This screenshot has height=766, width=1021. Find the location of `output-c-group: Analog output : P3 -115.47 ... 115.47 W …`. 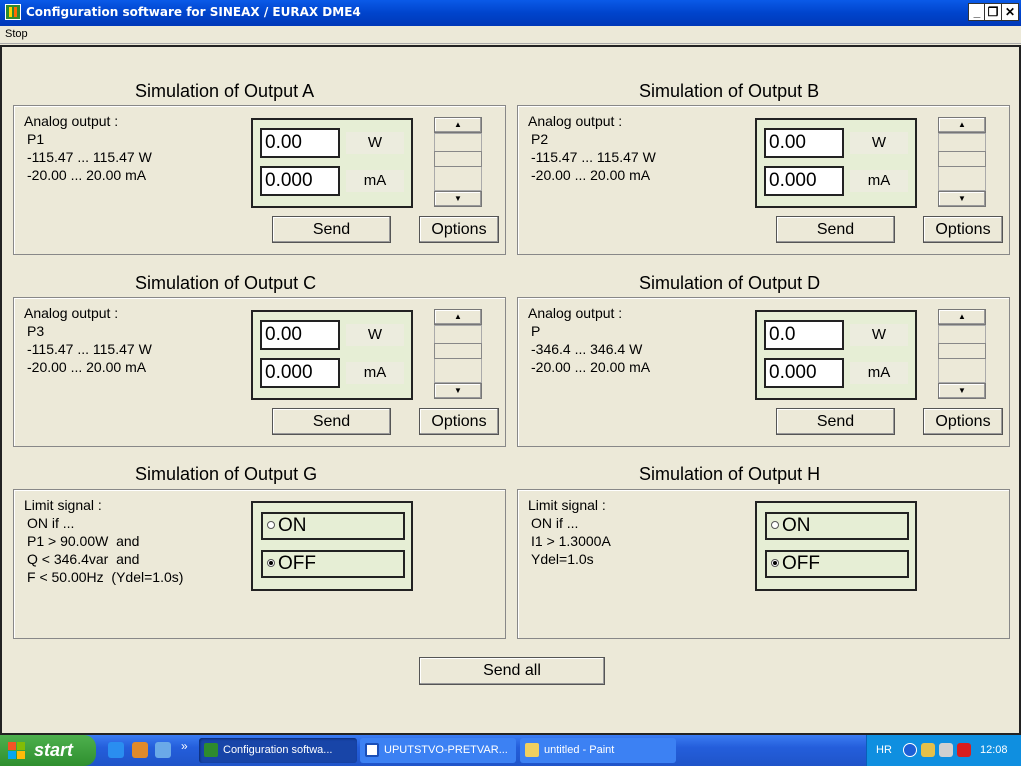

output-c-group: Analog output : P3 -115.47 ... 115.47 W … is located at coordinates (259, 372).